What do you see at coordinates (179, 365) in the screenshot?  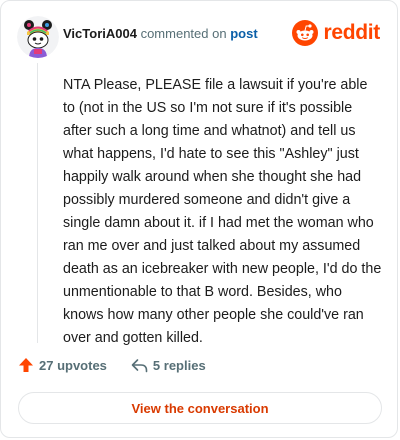 I see `replies-count: 5 replies` at bounding box center [179, 365].